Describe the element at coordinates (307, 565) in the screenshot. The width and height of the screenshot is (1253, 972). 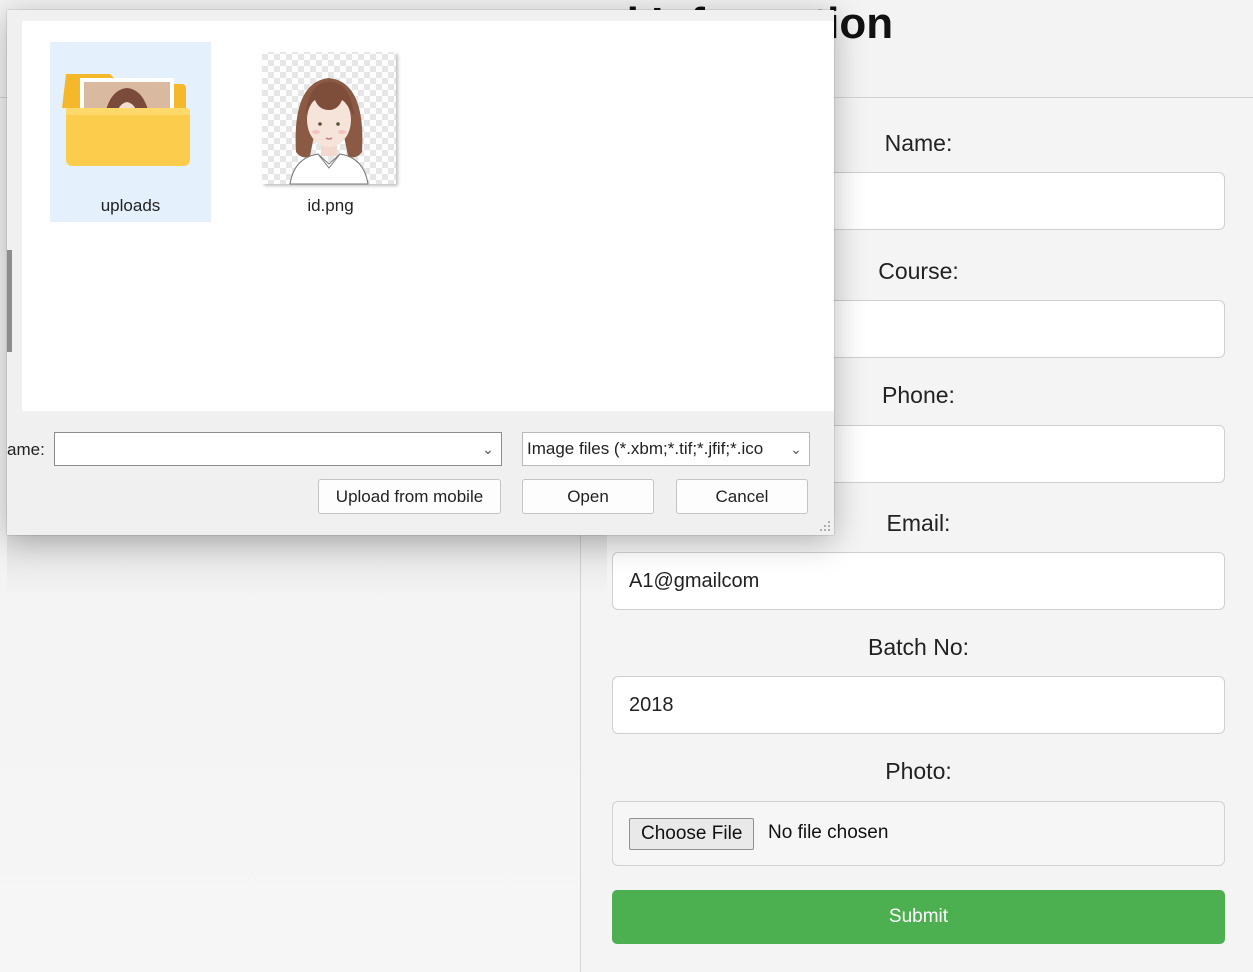
I see `dialog-shadow` at that location.